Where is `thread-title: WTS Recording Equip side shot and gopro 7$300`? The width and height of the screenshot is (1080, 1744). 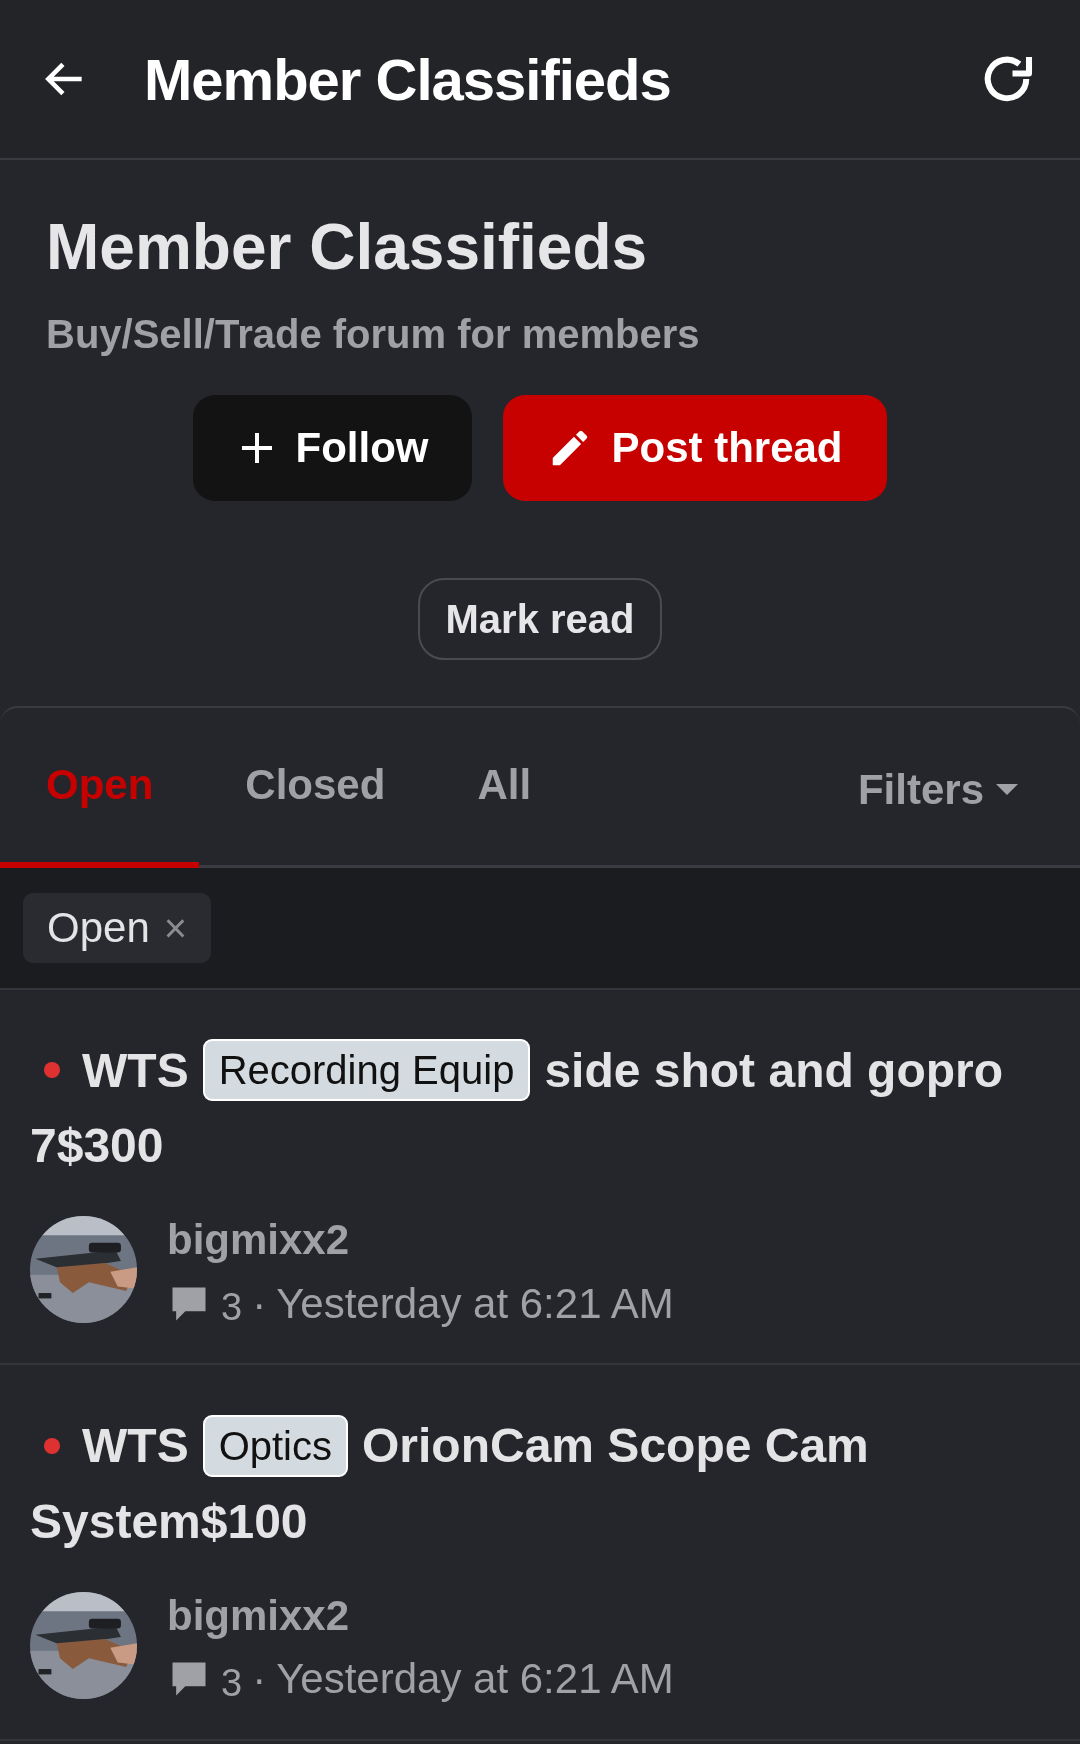 thread-title: WTS Recording Equip side shot and gopro 7$300 is located at coordinates (540, 1108).